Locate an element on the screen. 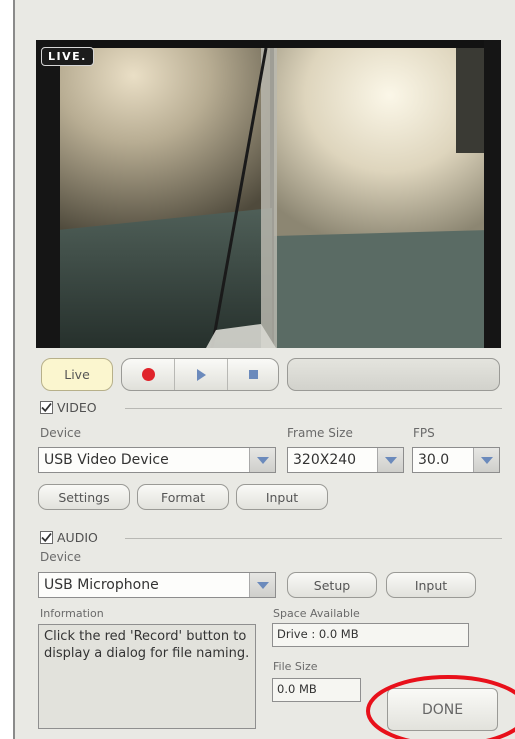  audio-section-divider is located at coordinates (313, 538).